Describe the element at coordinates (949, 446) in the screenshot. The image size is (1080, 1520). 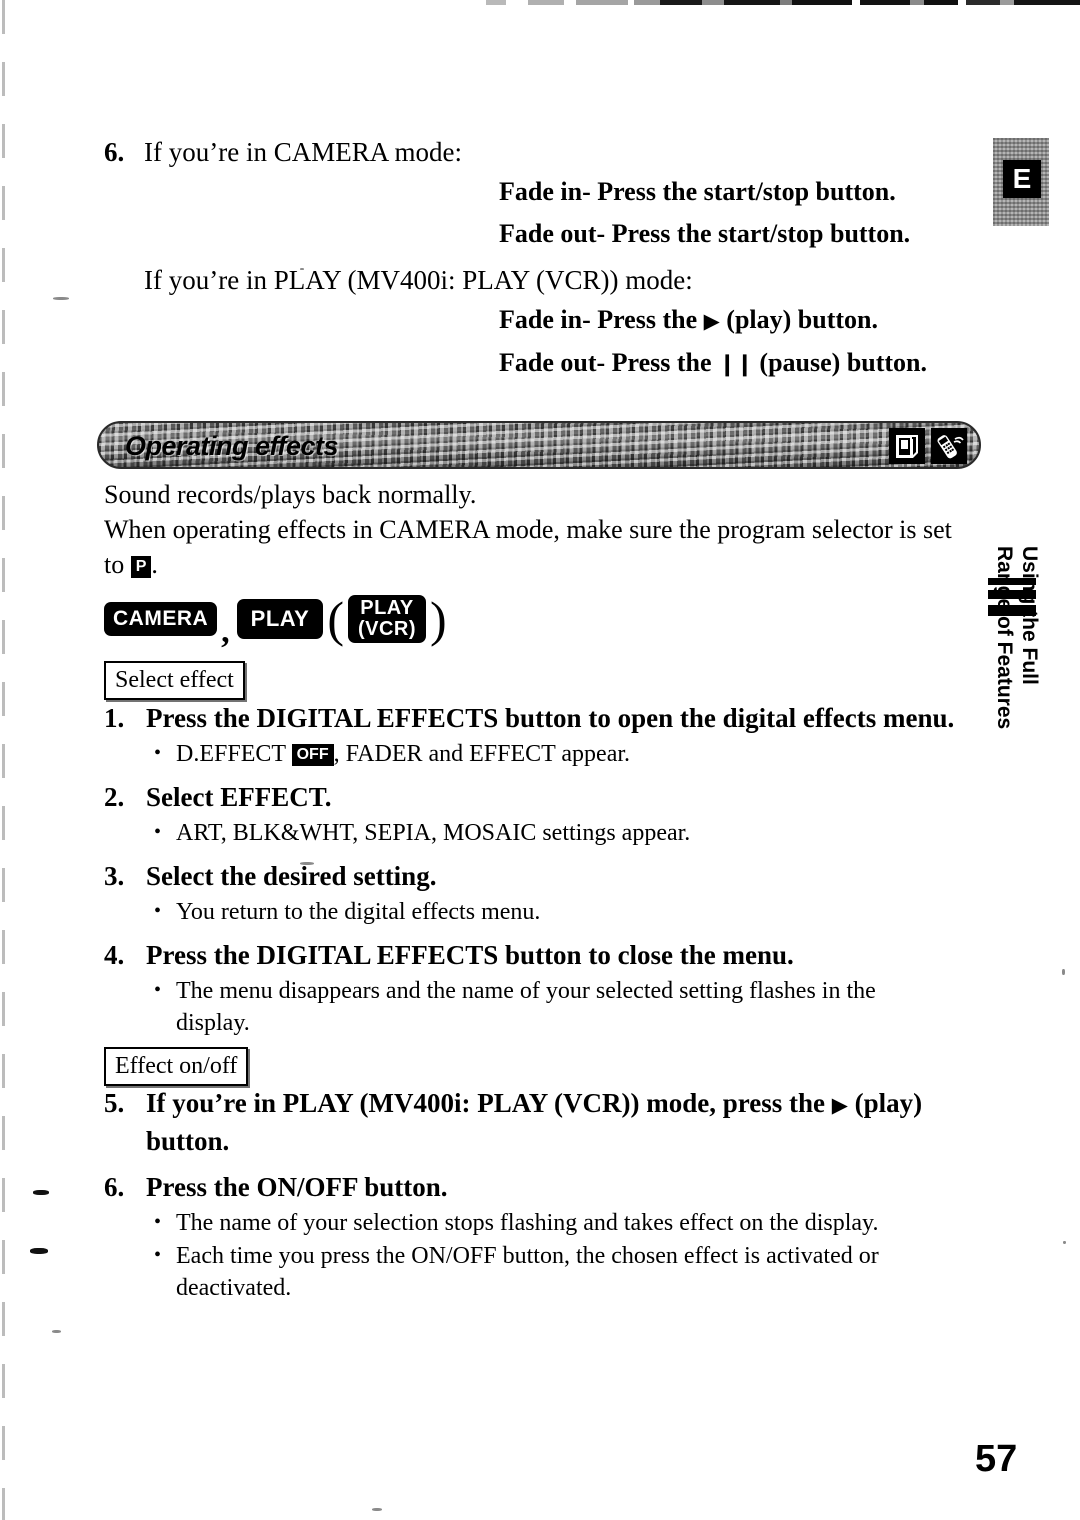
I see `remote-control-icon` at that location.